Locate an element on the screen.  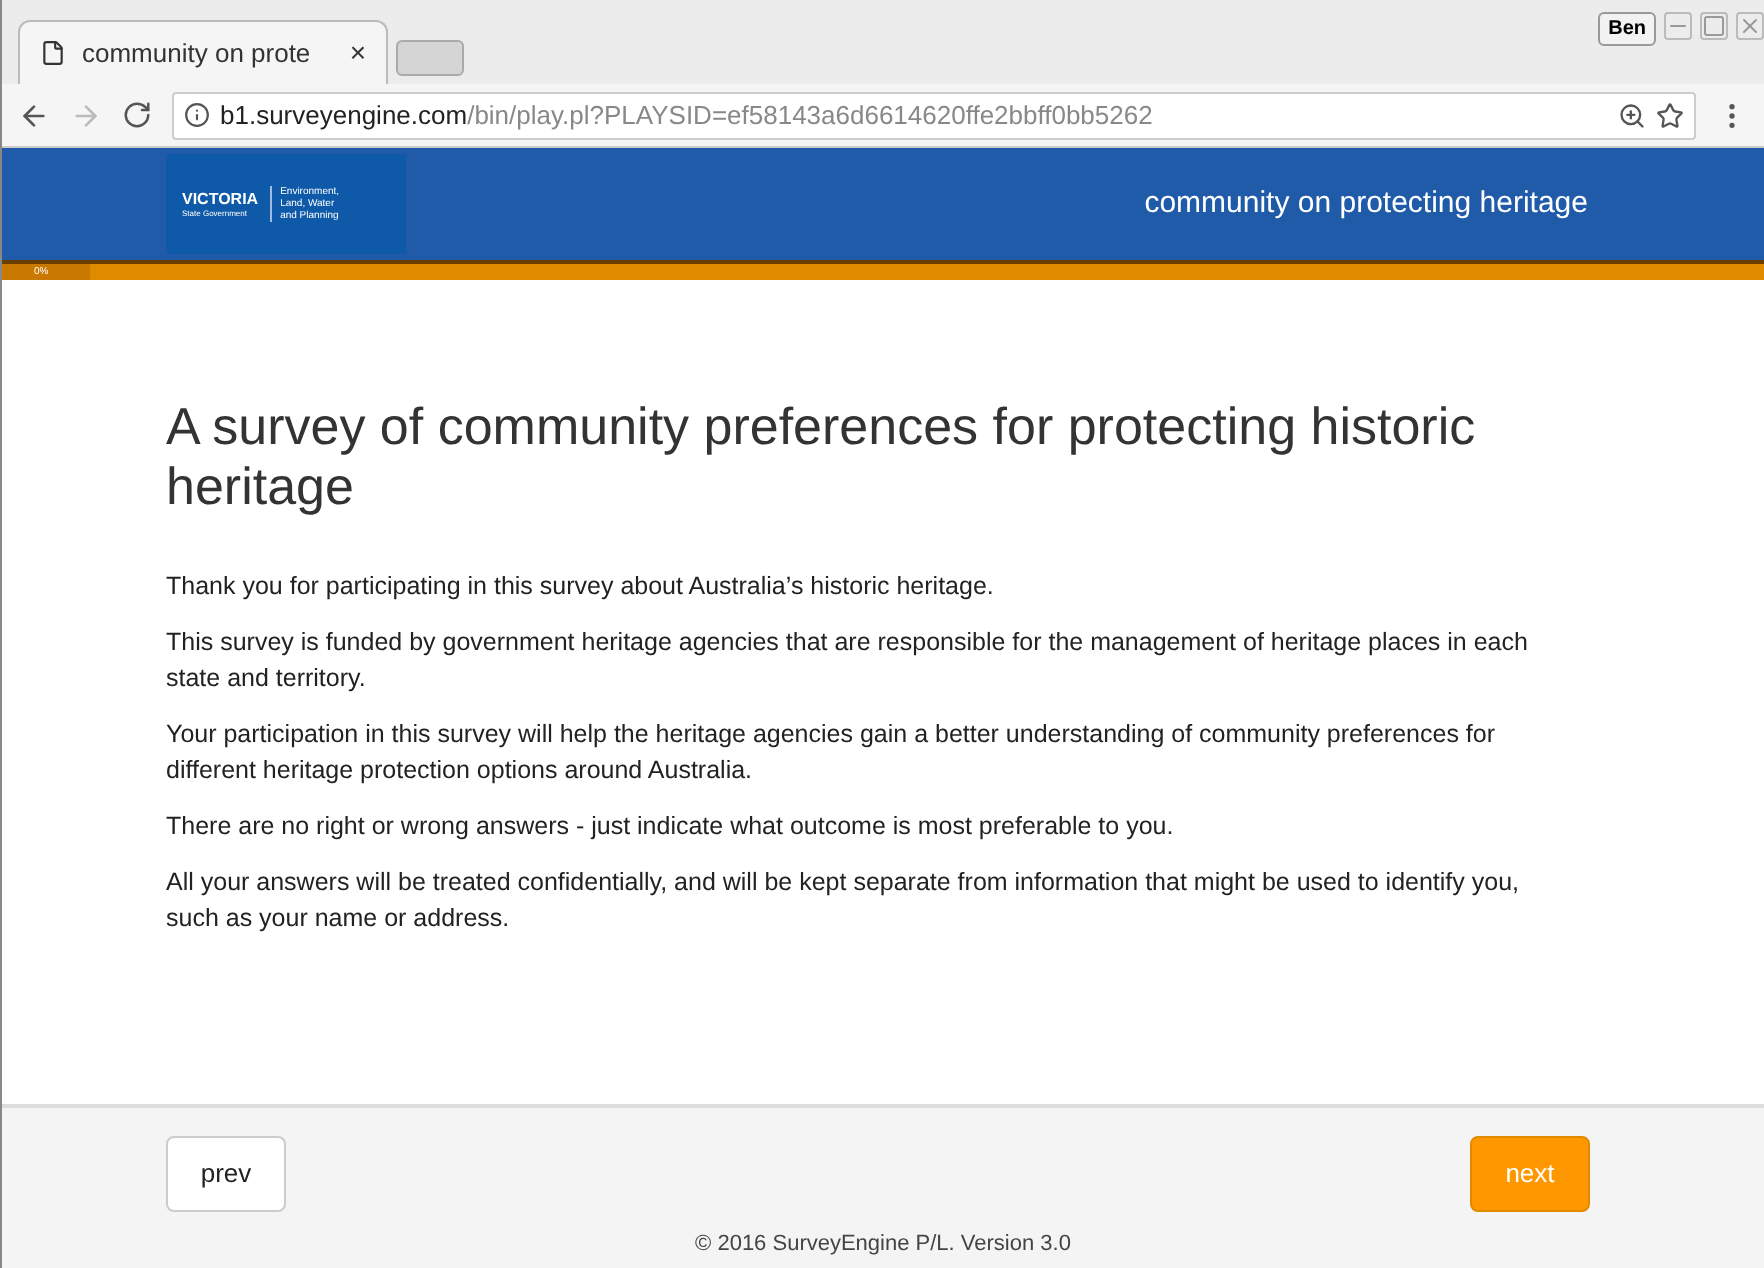
prev-button: prev is located at coordinates (226, 1174).